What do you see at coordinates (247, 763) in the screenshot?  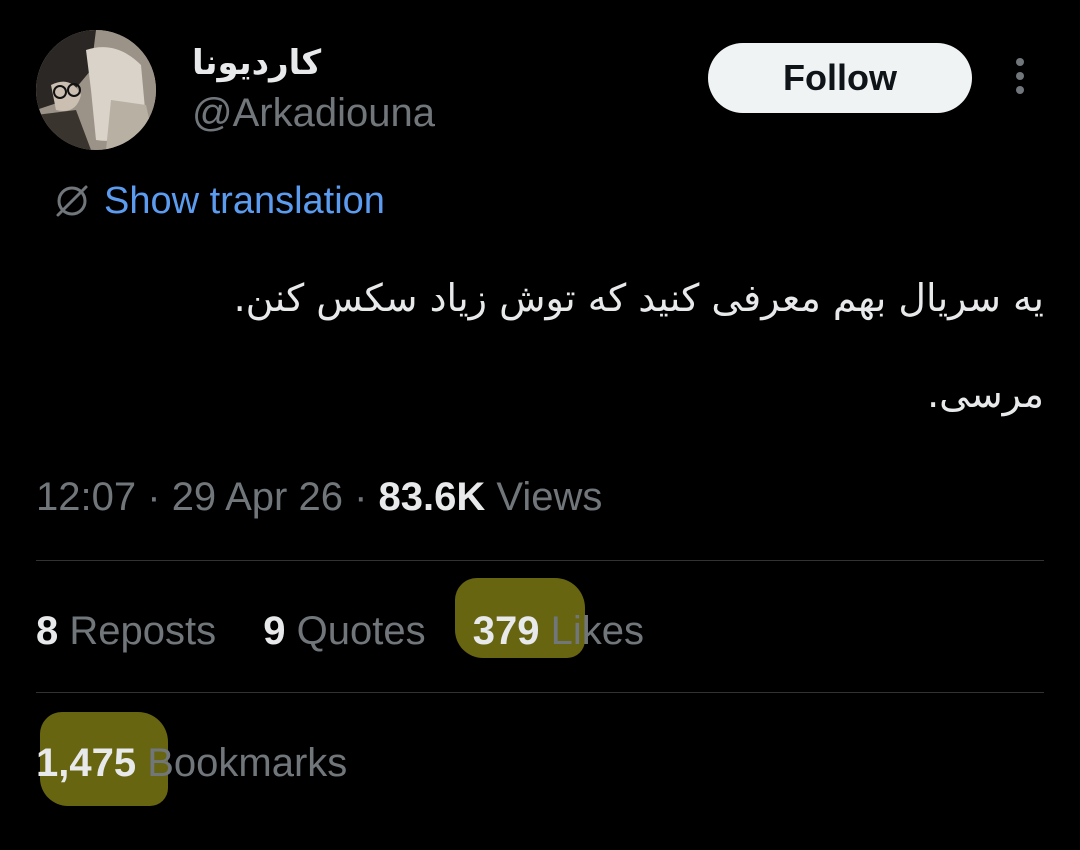 I see `bookmarks-label: Bookmarks` at bounding box center [247, 763].